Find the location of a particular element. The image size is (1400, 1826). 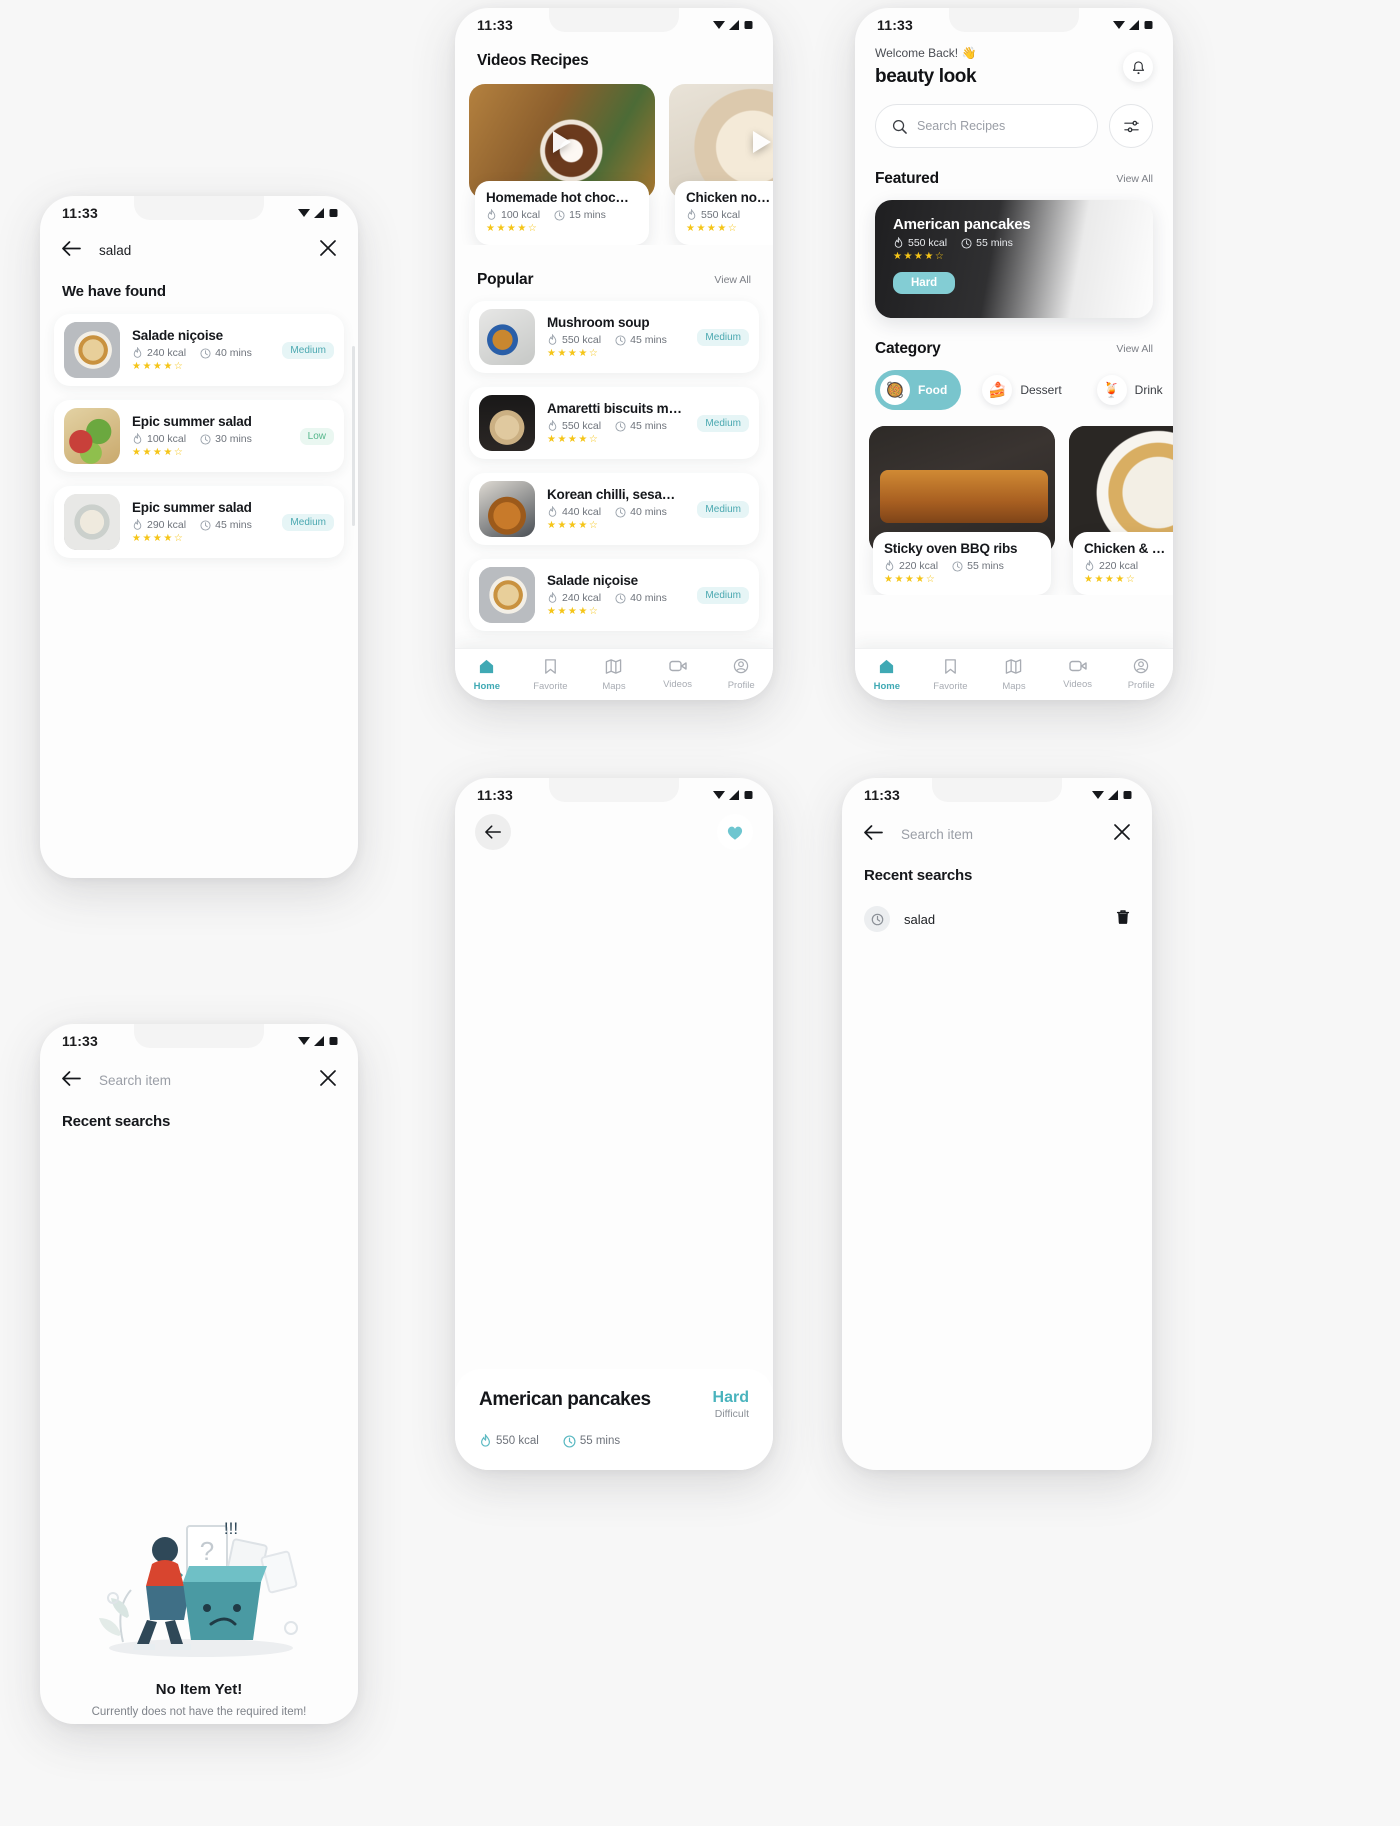

card-time: 55 mins is located at coordinates (978, 566).